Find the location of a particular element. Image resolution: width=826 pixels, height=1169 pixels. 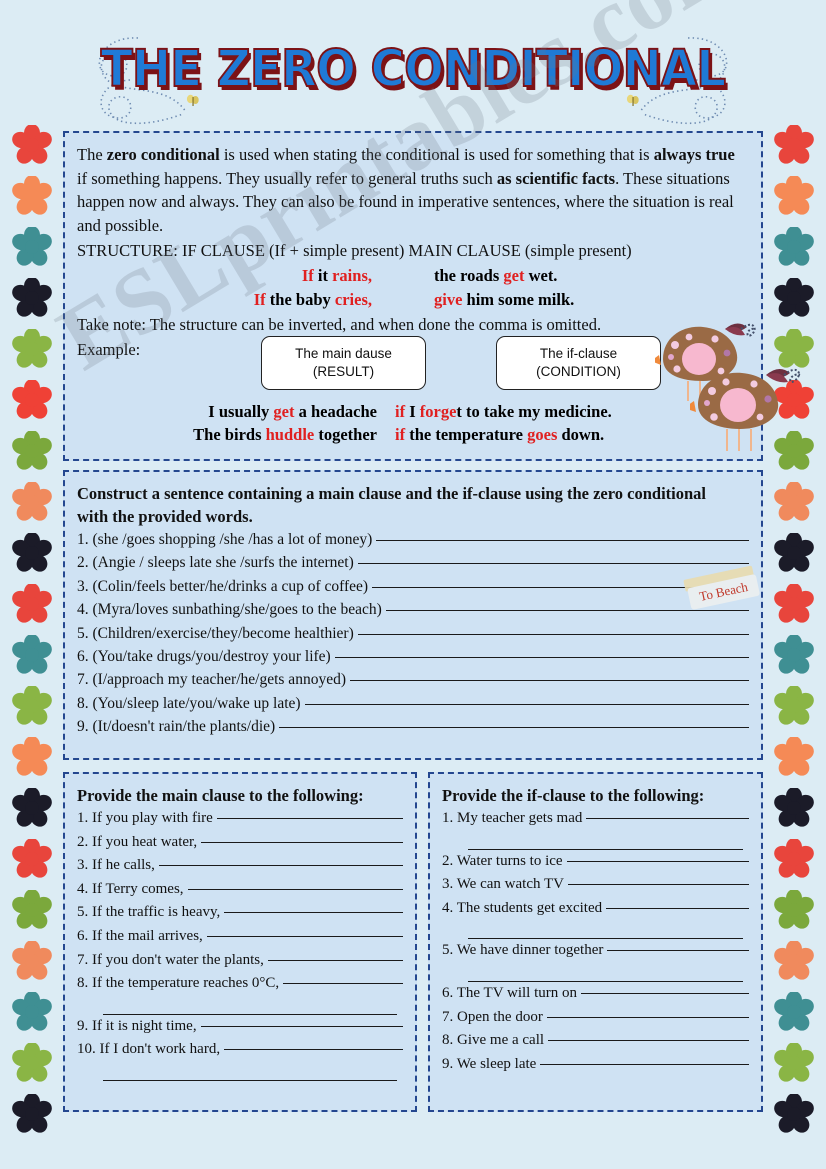

example2-main-tail: him some milk. is located at coordinates (518, 299).